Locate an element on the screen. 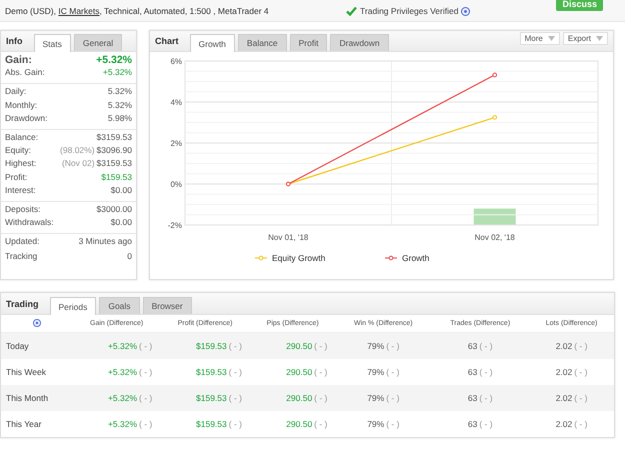  tab: Browser is located at coordinates (167, 305).